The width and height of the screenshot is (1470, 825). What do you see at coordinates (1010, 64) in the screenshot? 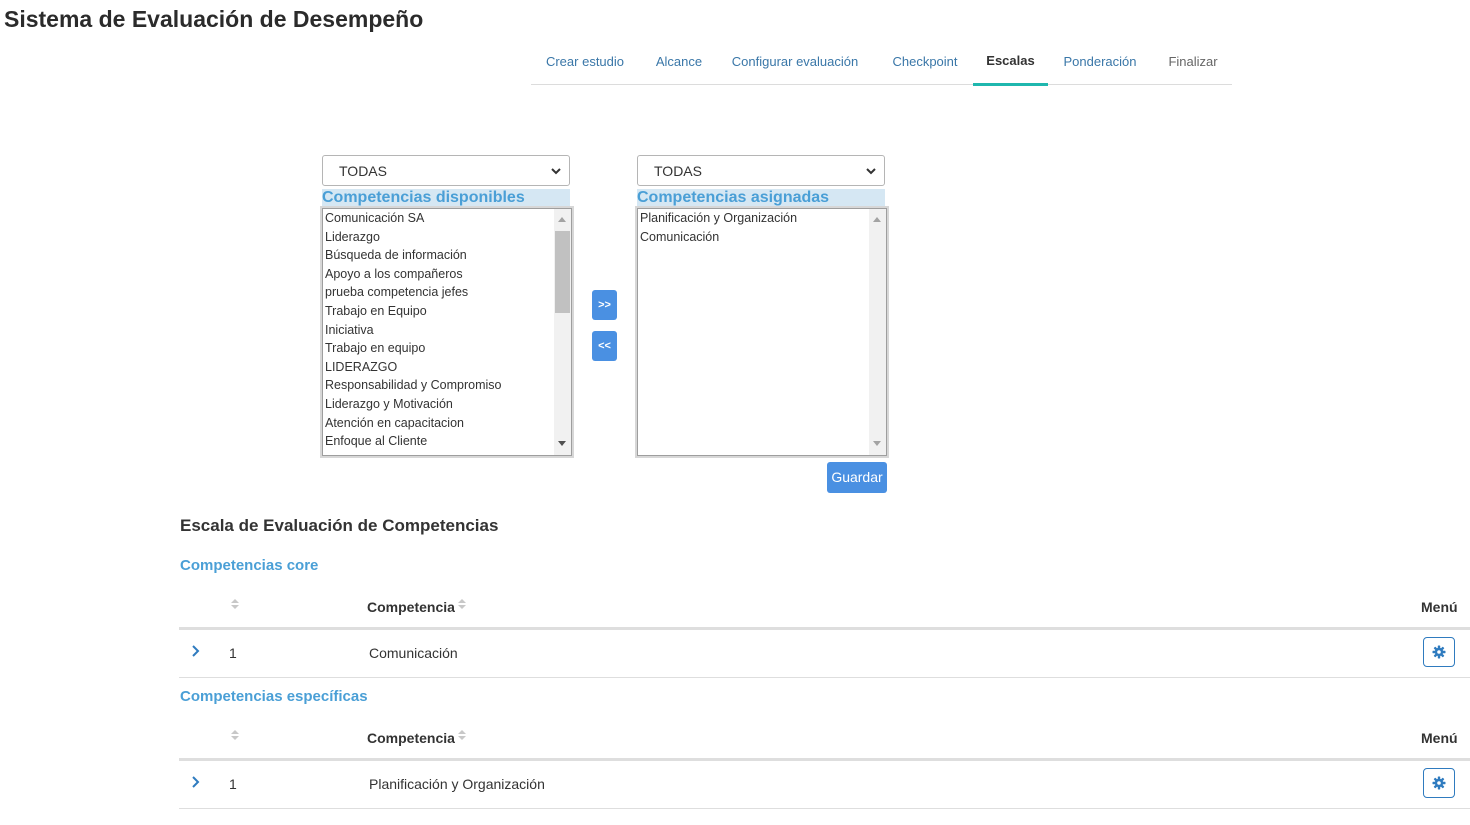
I see `tab-escalas: Escalas` at bounding box center [1010, 64].